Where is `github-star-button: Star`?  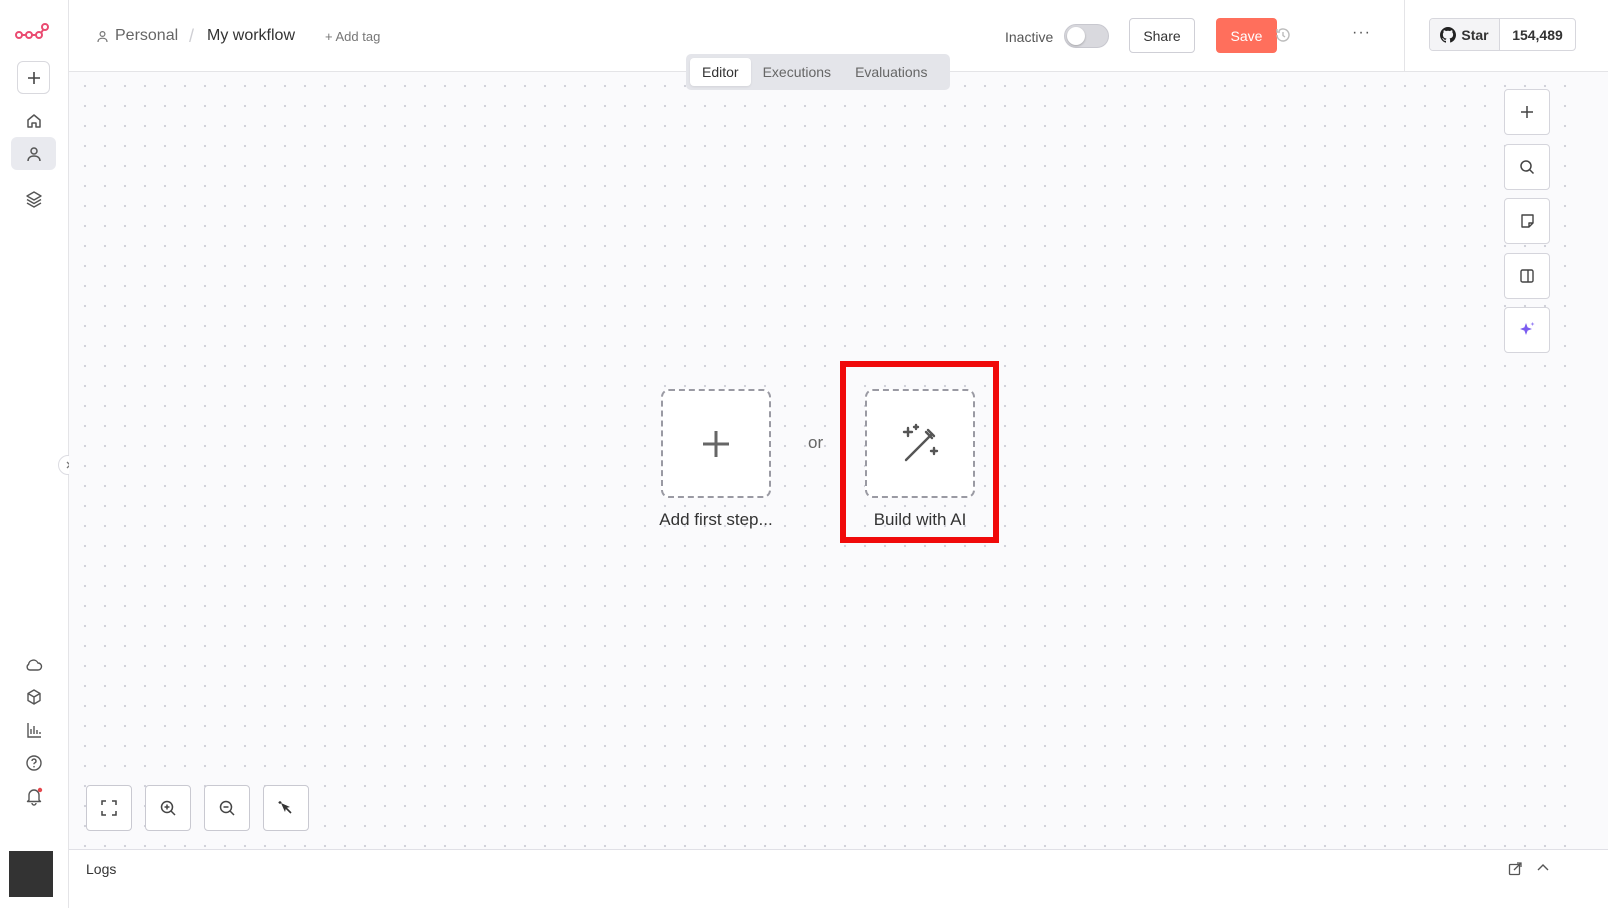 github-star-button: Star is located at coordinates (1465, 34).